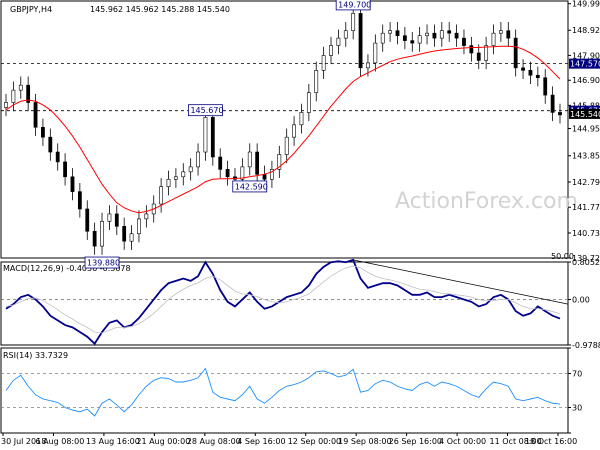  What do you see at coordinates (586, 30) in the screenshot?
I see `price-y-tick-label: 148.920` at bounding box center [586, 30].